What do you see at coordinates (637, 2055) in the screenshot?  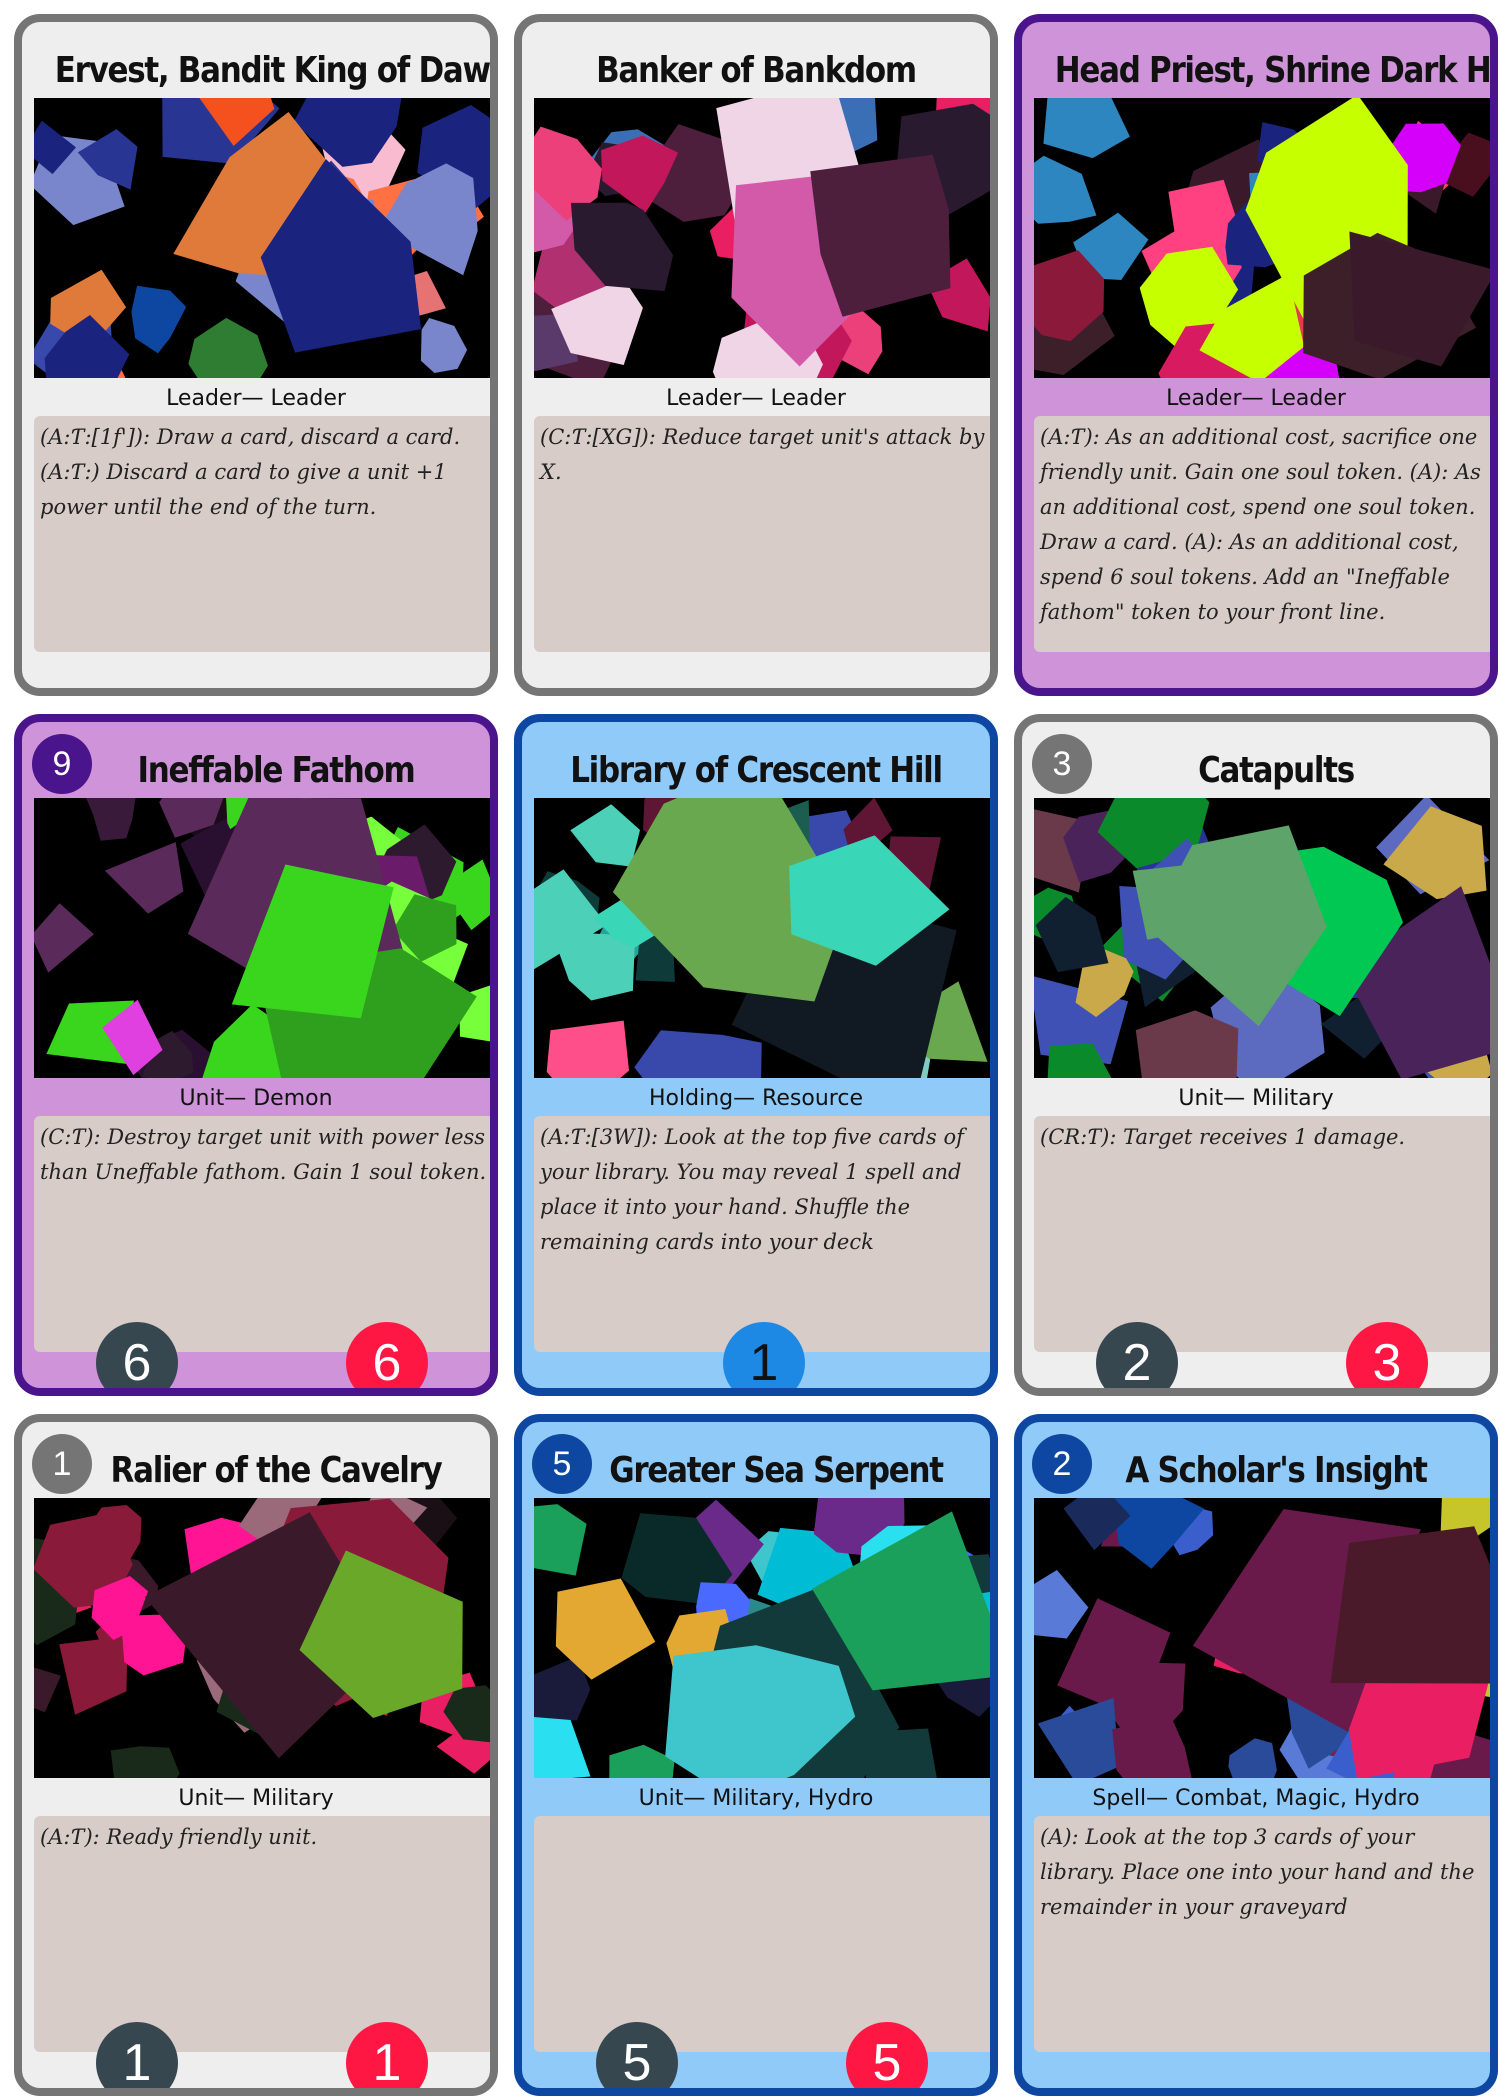 I see `power-badge: 5` at bounding box center [637, 2055].